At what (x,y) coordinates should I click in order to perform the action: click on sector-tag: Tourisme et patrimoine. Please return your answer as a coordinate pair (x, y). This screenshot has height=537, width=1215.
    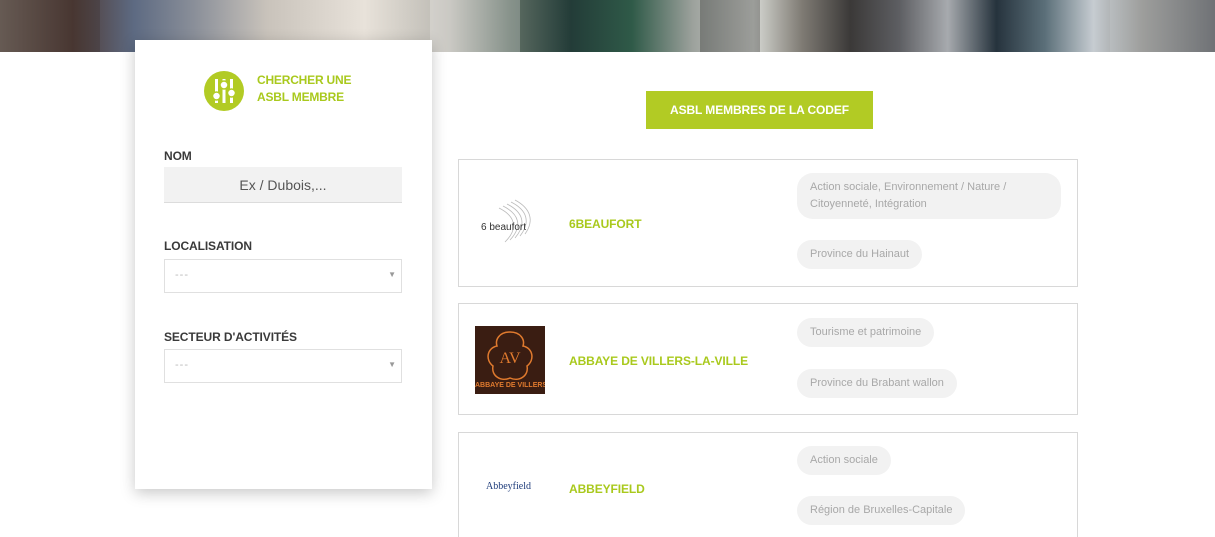
    Looking at the image, I should click on (866, 332).